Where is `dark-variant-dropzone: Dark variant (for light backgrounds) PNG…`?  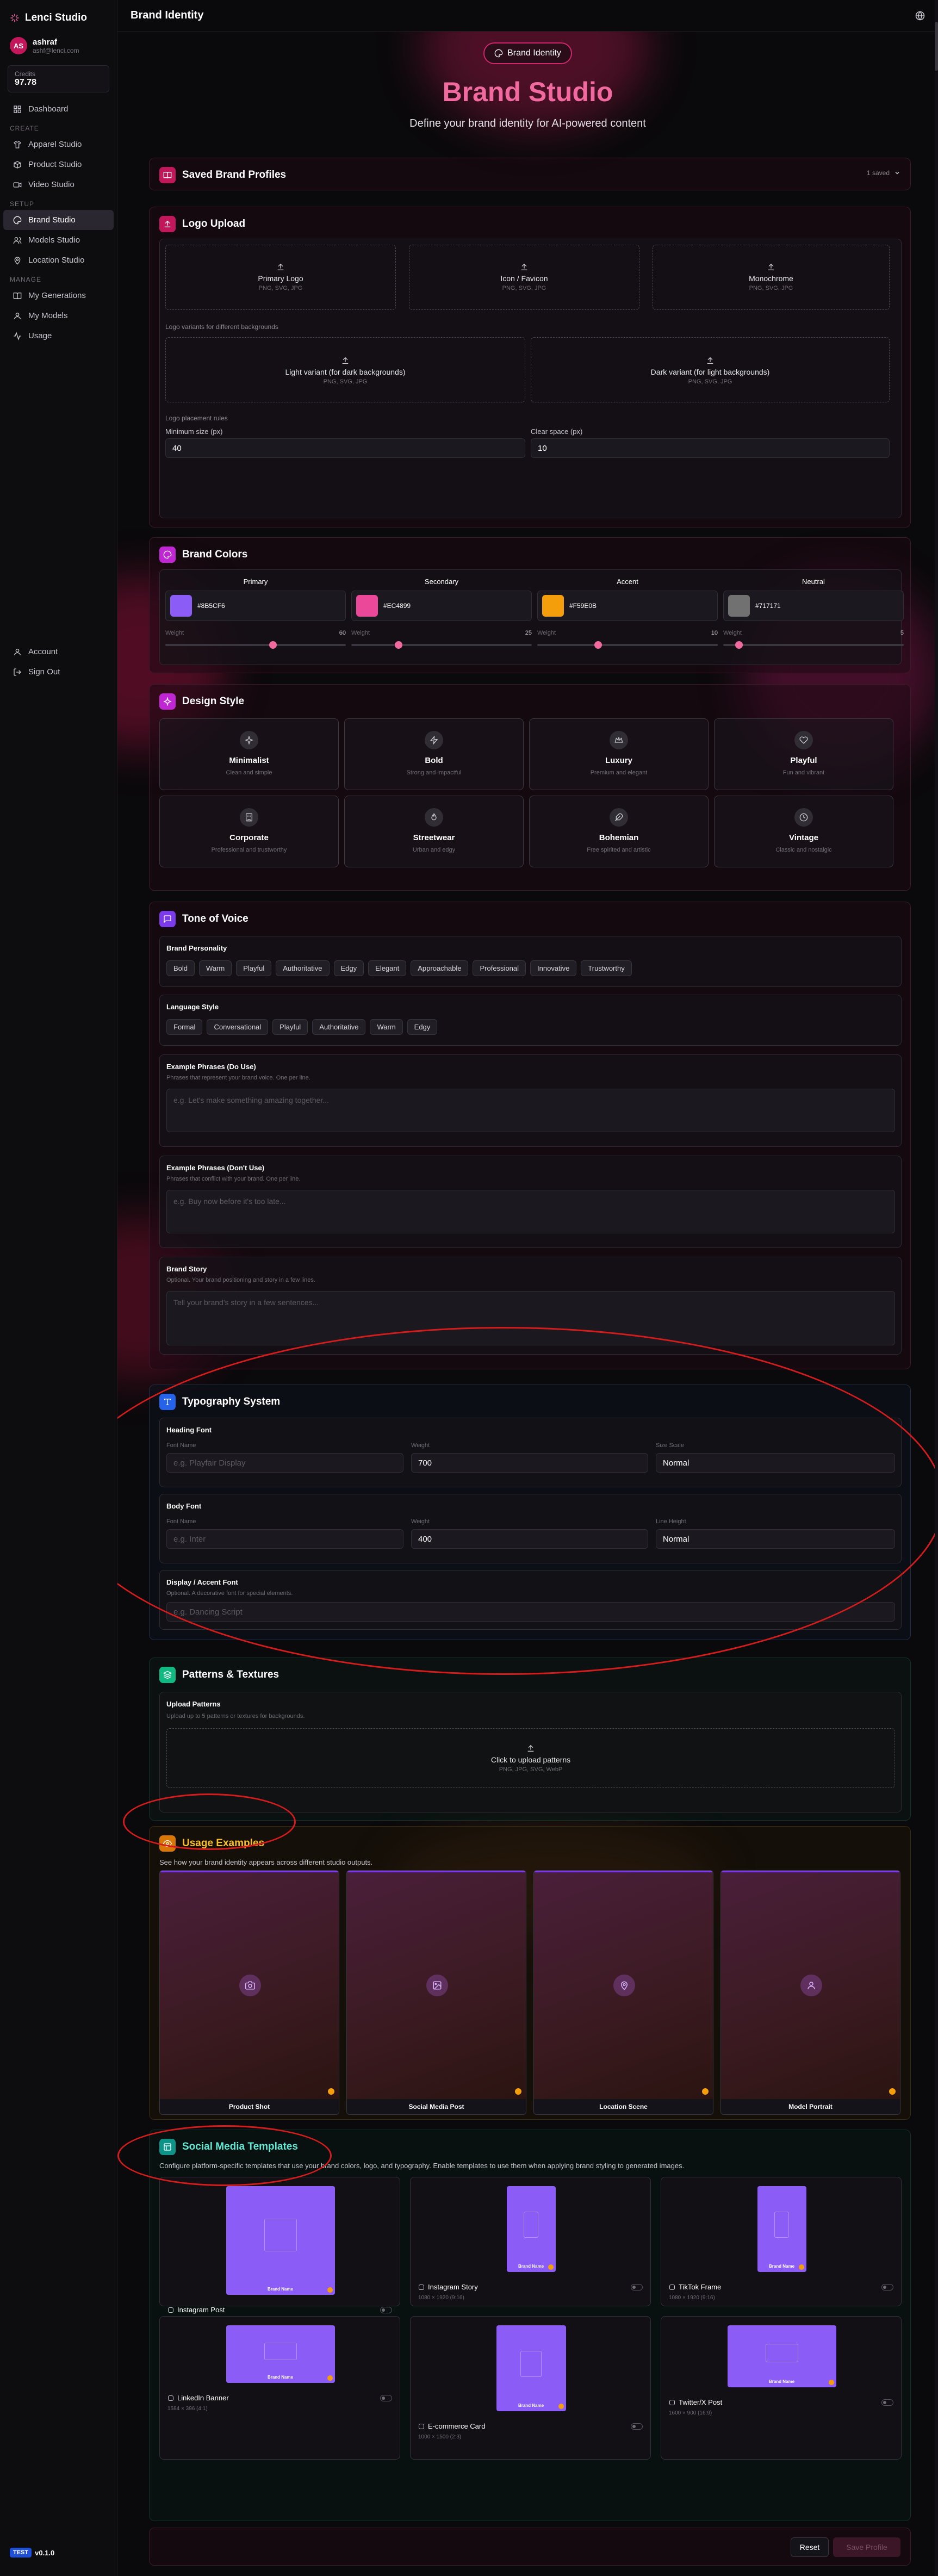
dark-variant-dropzone: Dark variant (for light backgrounds) PNG… is located at coordinates (710, 369).